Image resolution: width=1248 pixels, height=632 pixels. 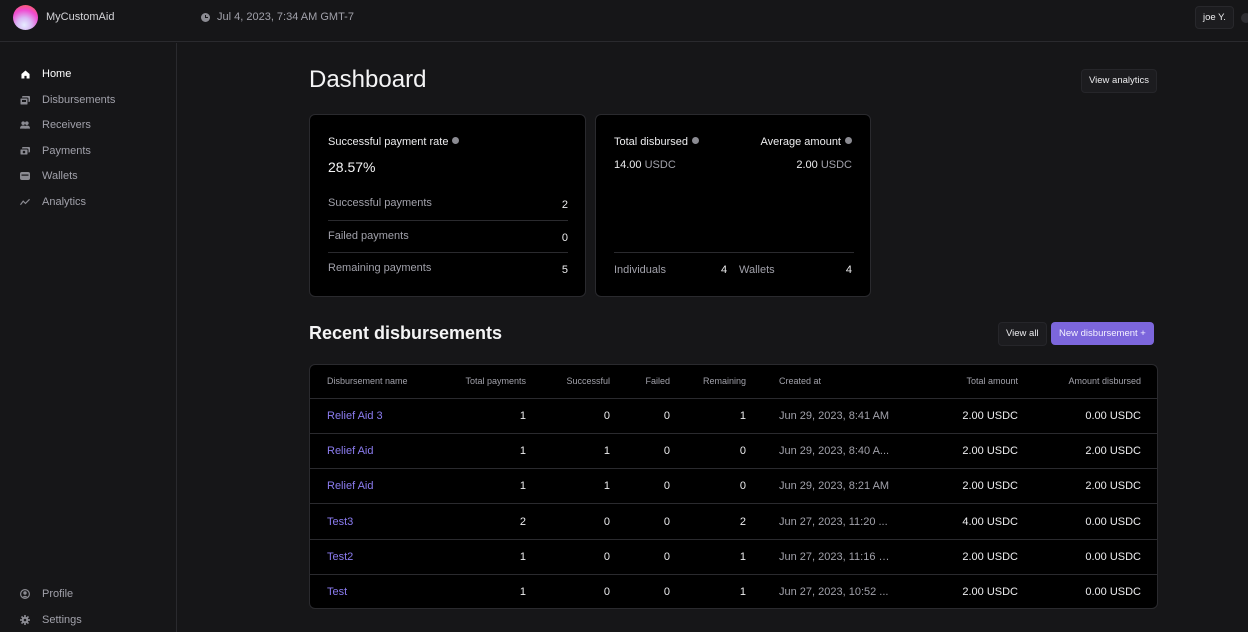 What do you see at coordinates (355, 416) in the screenshot?
I see `disbursement-name-link: Relief Aid 3` at bounding box center [355, 416].